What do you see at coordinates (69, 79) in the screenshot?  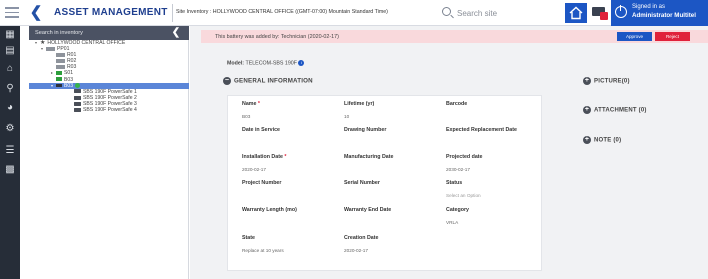 I see `tree-node-label: B03` at bounding box center [69, 79].